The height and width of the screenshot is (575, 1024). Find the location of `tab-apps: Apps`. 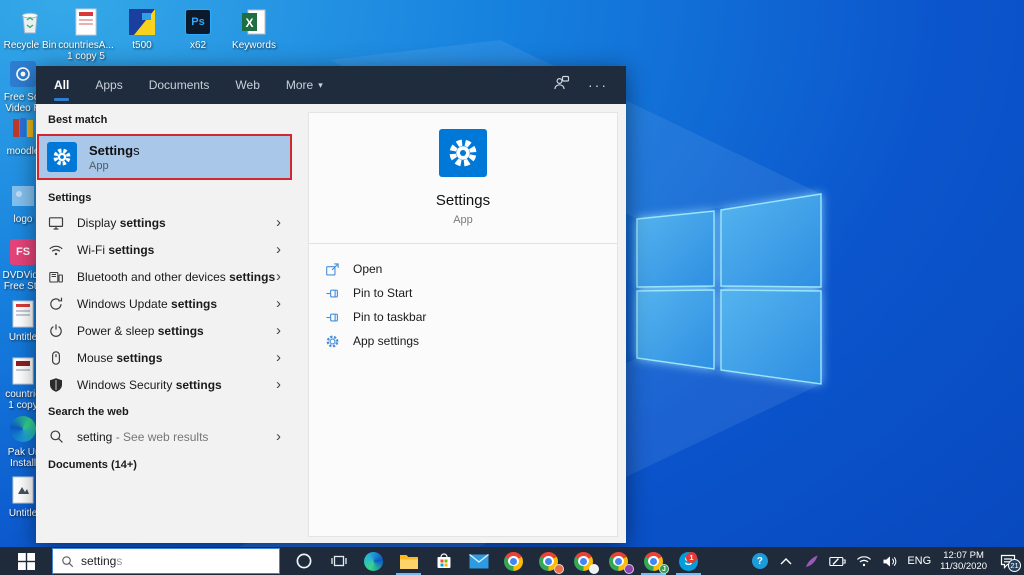

tab-apps: Apps is located at coordinates (108, 85).